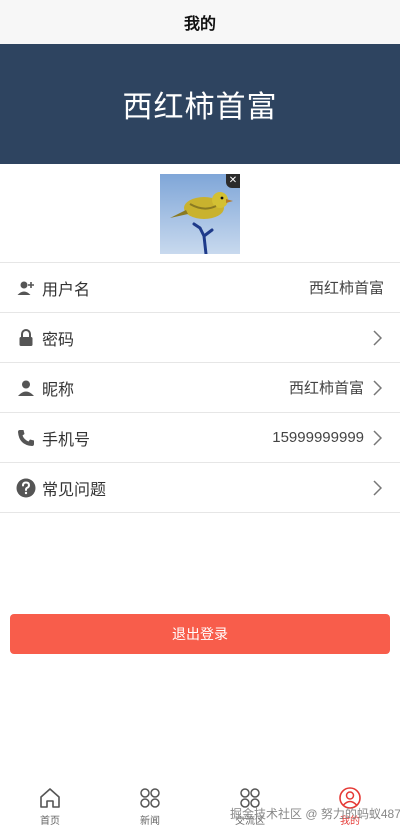 The image size is (400, 831). Describe the element at coordinates (26, 488) in the screenshot. I see `help-circle-icon` at that location.